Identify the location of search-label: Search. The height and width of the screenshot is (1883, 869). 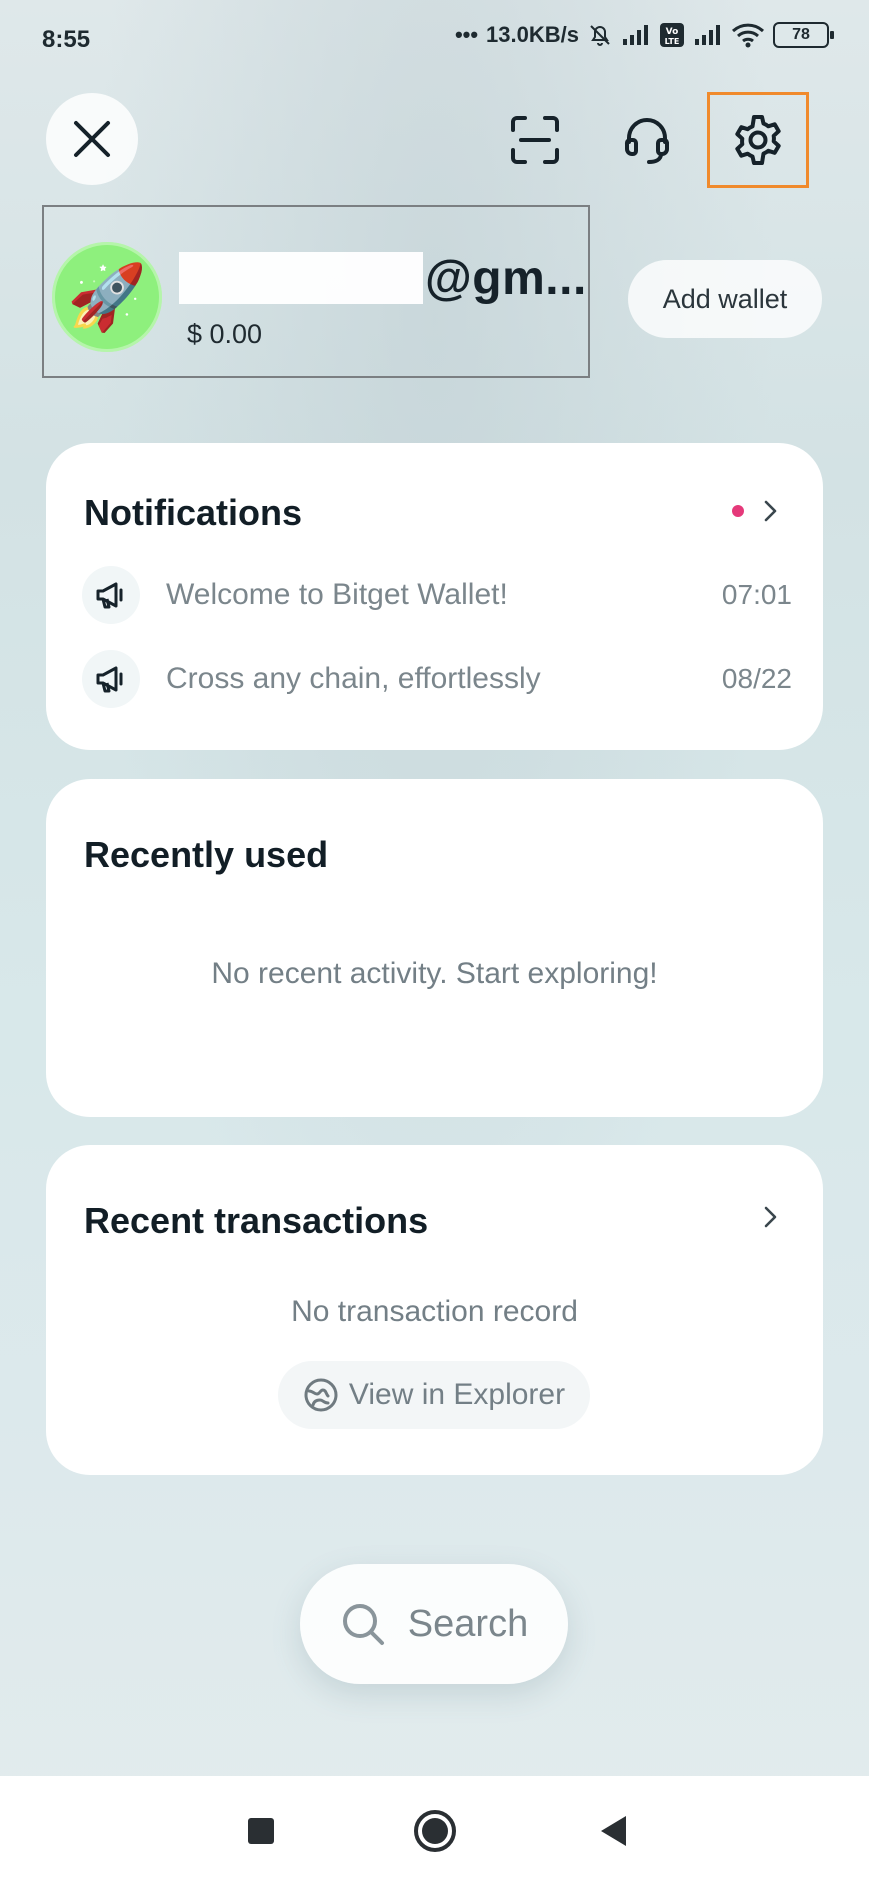
(468, 1623).